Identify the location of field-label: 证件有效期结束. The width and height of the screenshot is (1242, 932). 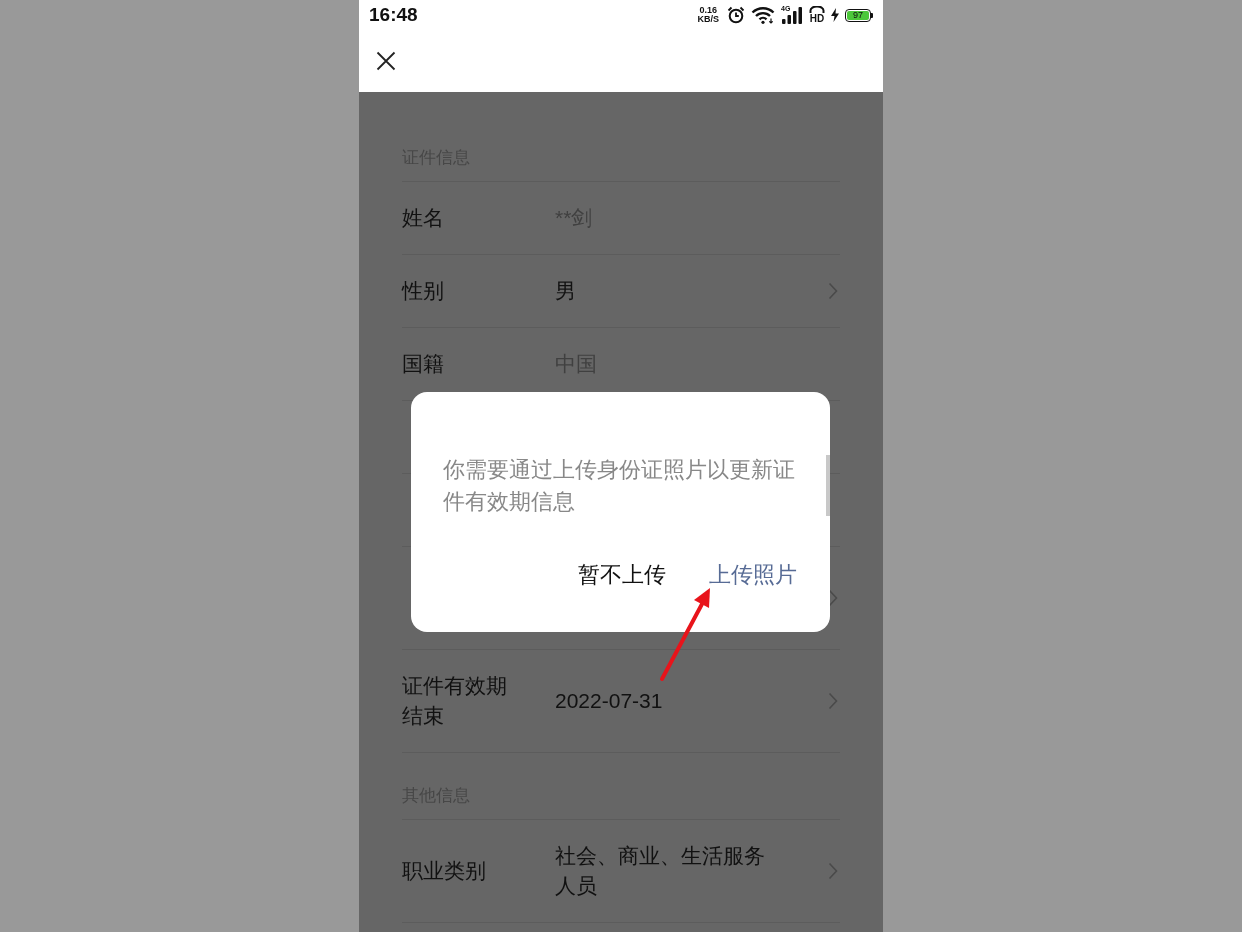
(455, 701).